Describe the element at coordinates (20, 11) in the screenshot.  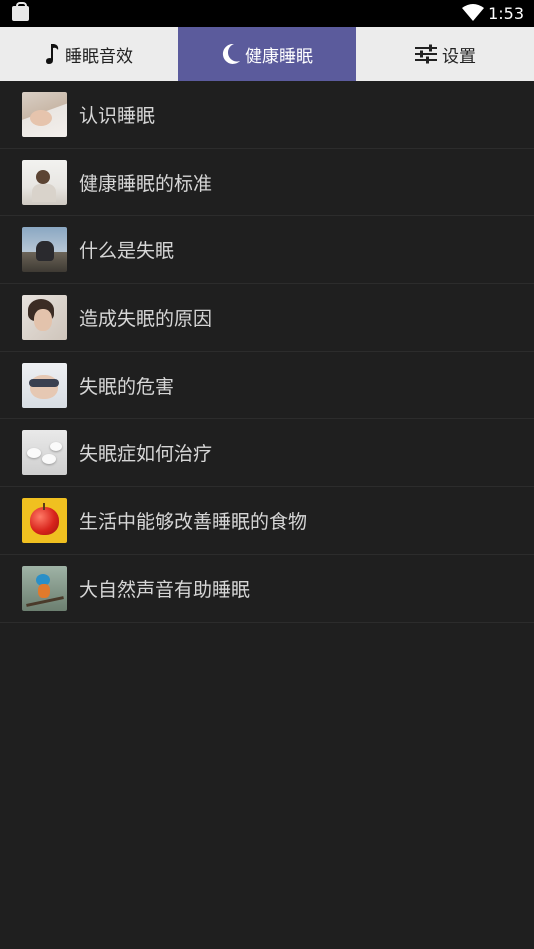
I see `shopping-bag-icon` at that location.